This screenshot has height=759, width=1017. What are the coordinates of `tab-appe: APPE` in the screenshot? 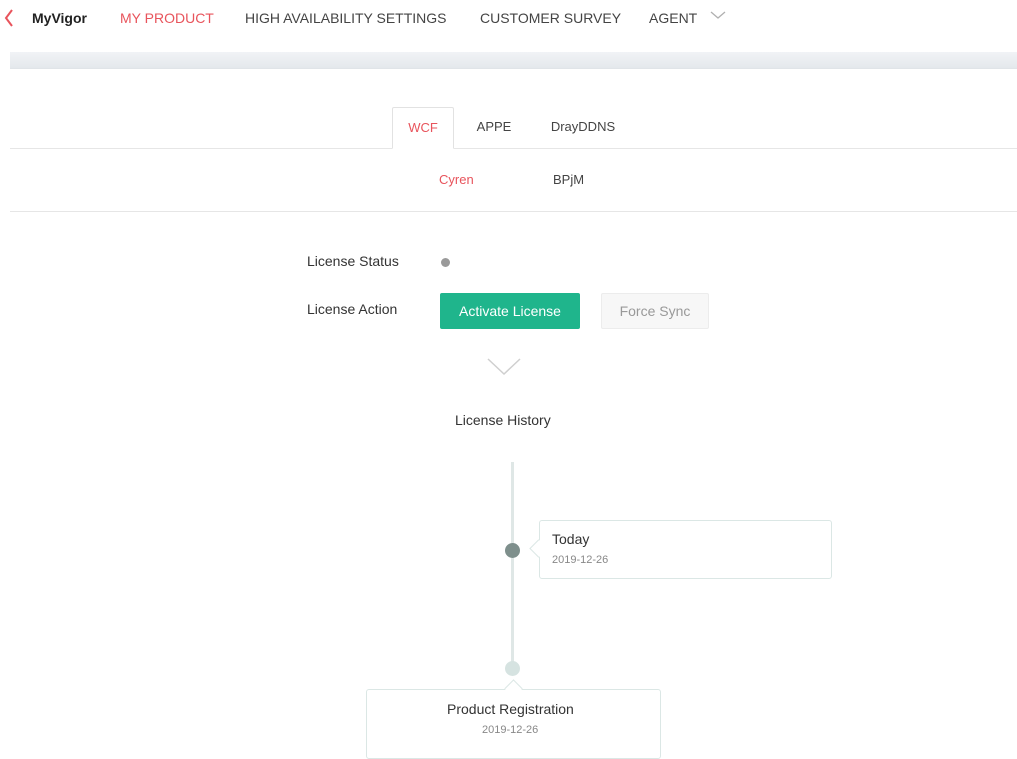 It's located at (494, 128).